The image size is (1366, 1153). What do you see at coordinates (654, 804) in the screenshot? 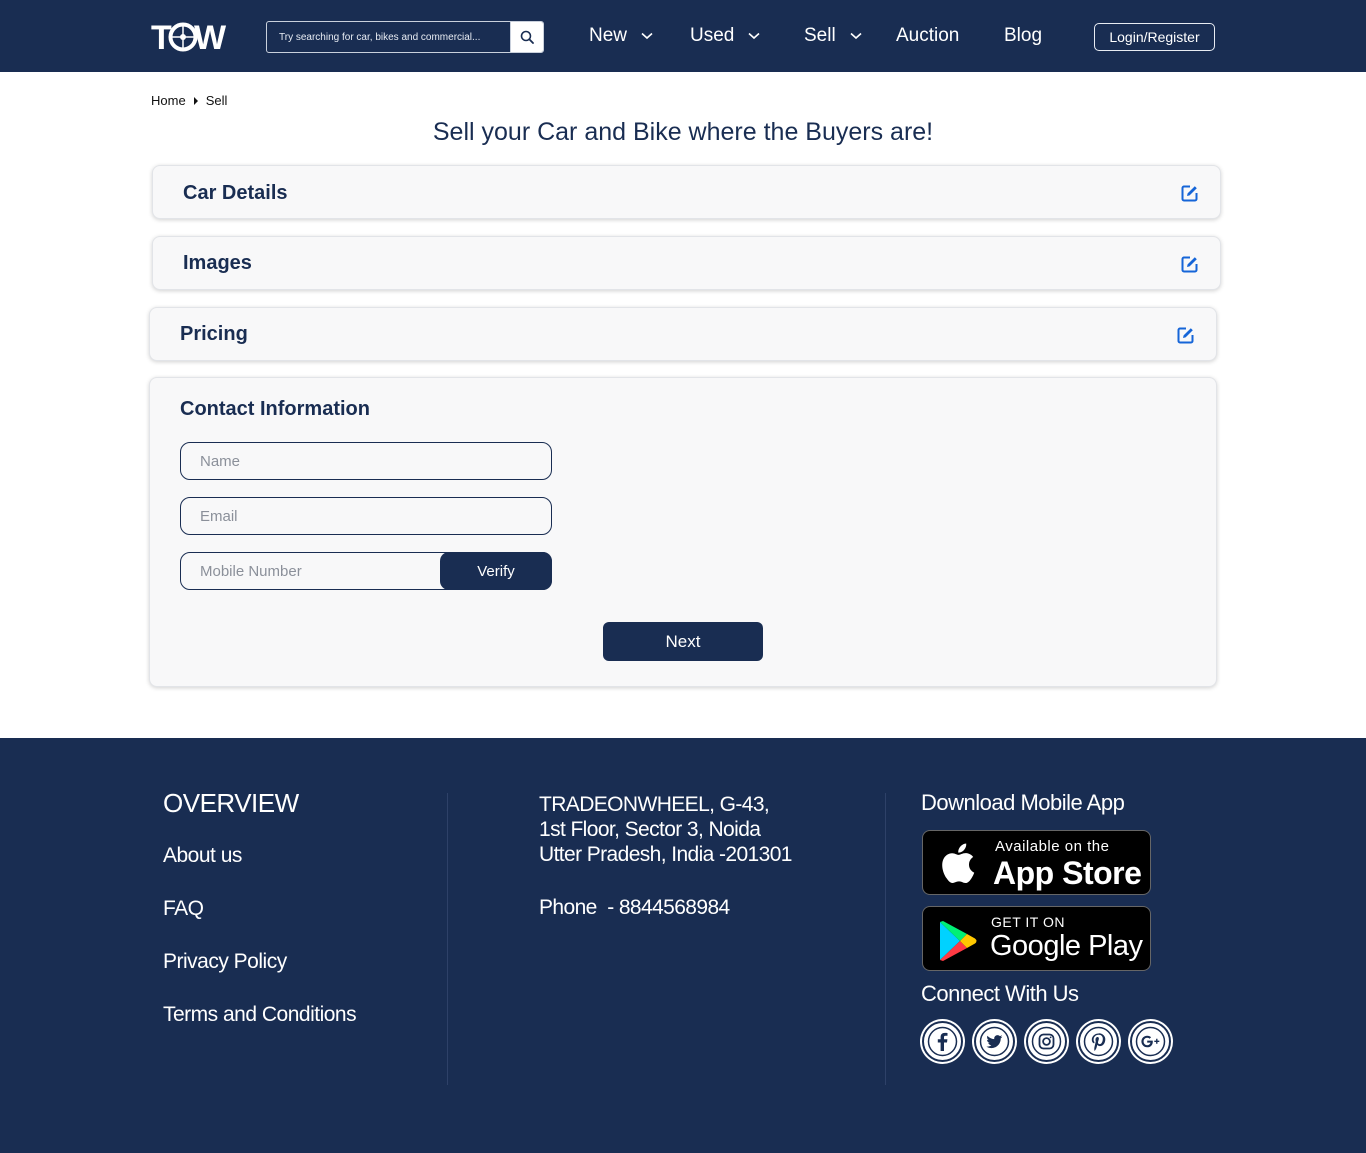
I see `address-line: TRADEONWHEEL, G-43,` at bounding box center [654, 804].